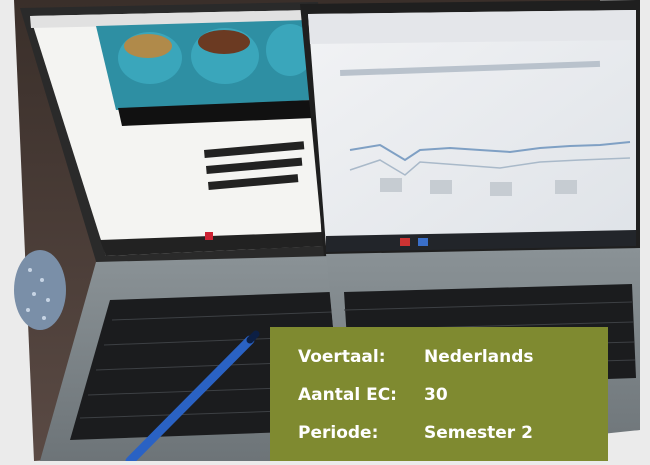  I want to click on patterned-object, so click(40, 290).